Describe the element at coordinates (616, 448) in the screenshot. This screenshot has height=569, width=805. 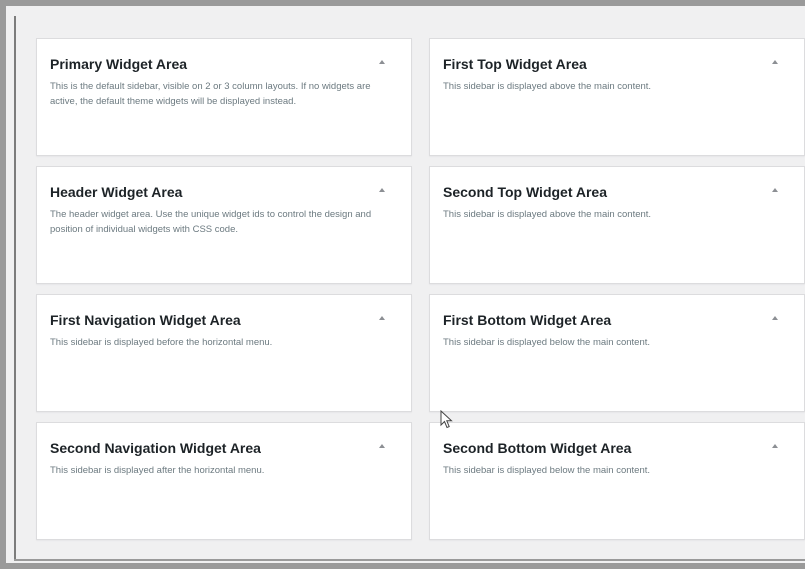
I see `widget-area-title: Second Bottom Widget Area` at that location.